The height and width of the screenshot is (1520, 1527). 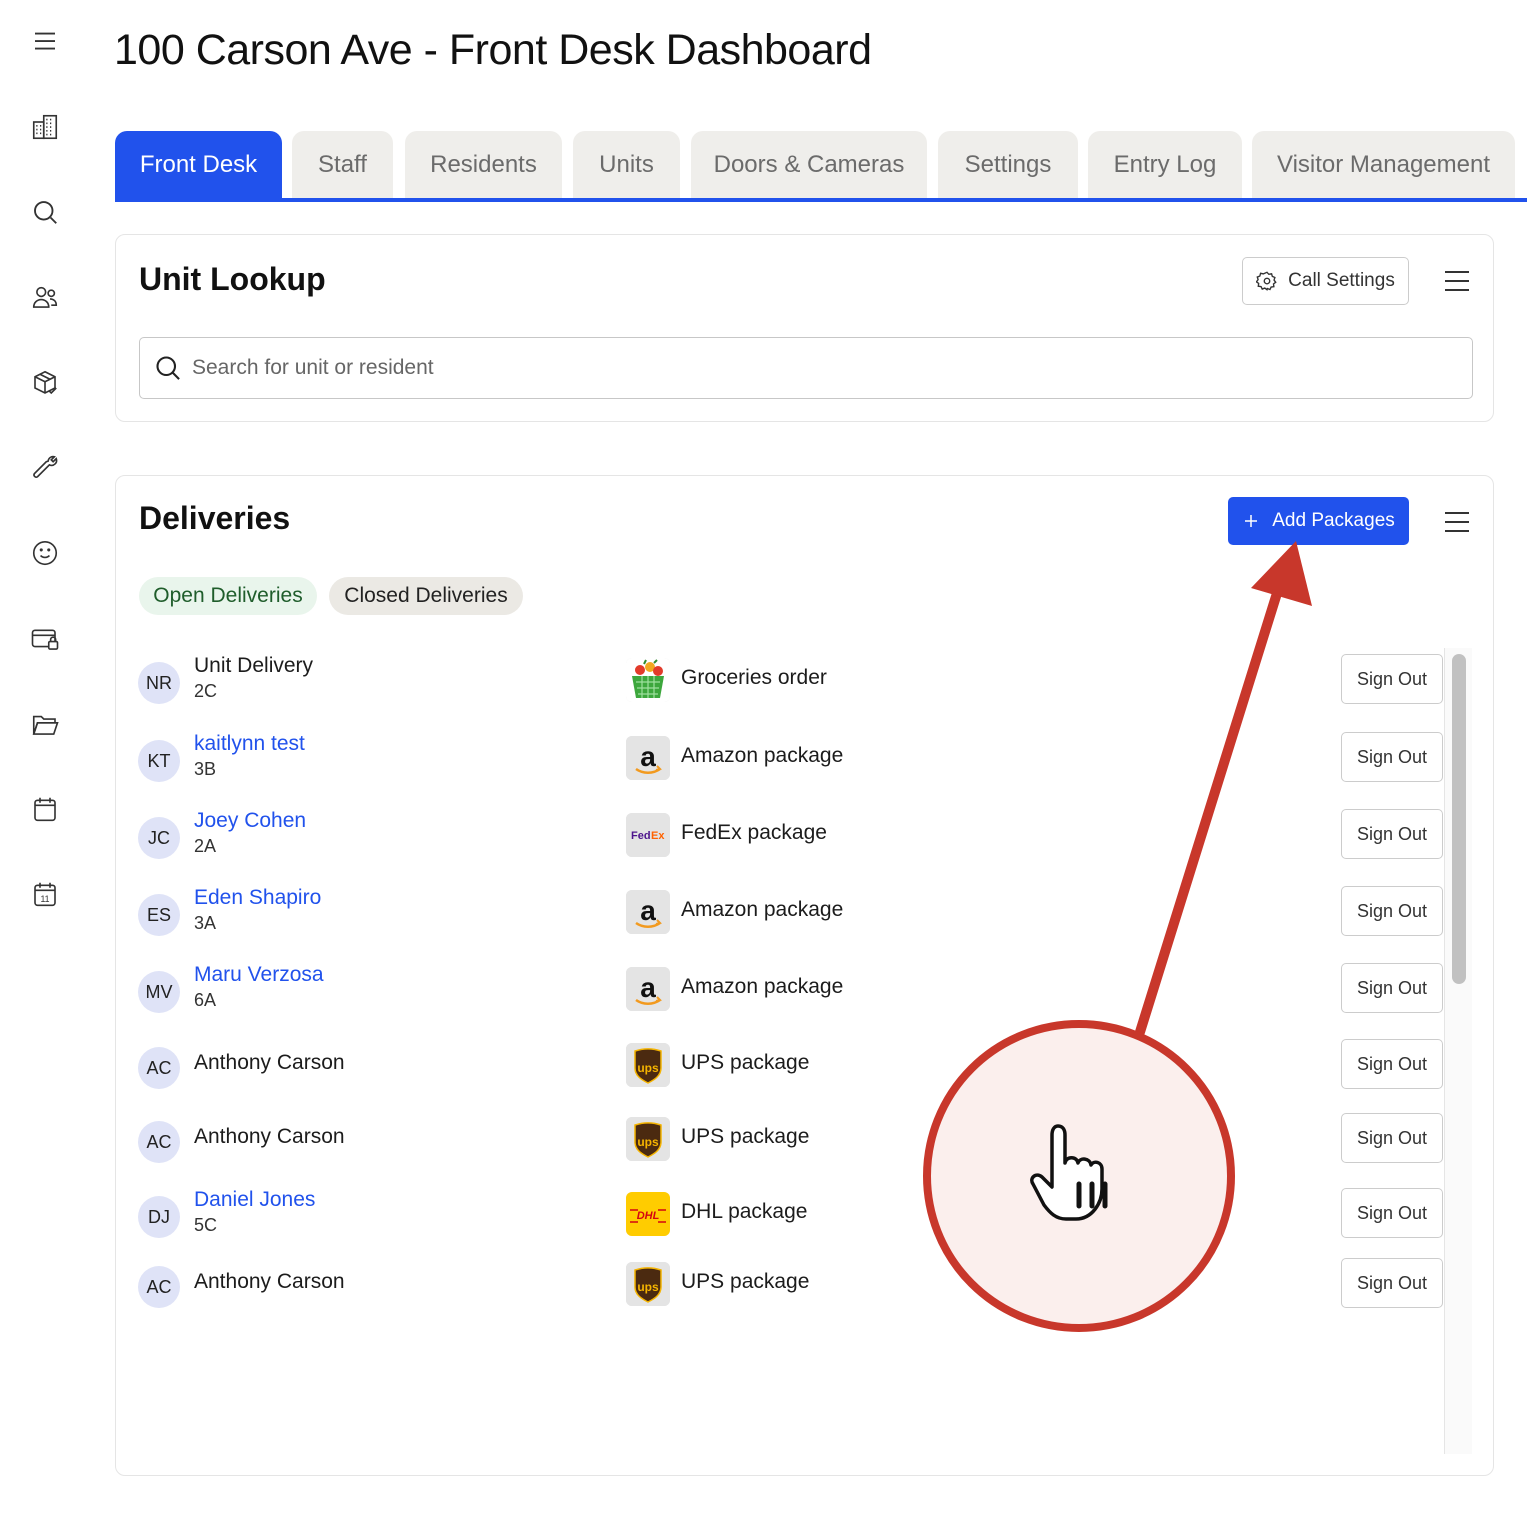 What do you see at coordinates (250, 821) in the screenshot?
I see `resident-name: Joey Cohen` at bounding box center [250, 821].